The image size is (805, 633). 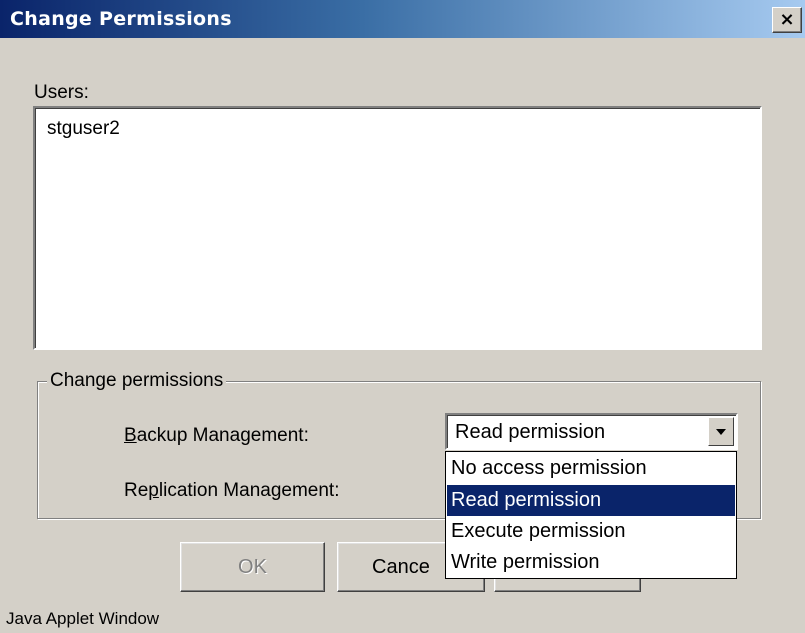 I want to click on dropdown-option-write: Write permission, so click(x=591, y=562).